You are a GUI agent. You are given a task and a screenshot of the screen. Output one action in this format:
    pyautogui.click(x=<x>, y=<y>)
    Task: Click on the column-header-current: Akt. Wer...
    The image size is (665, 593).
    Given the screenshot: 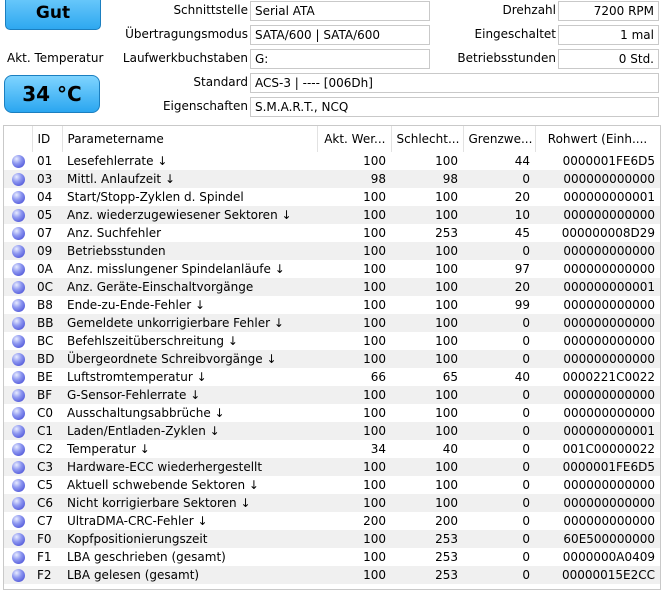 What is the action you would take?
    pyautogui.click(x=354, y=139)
    